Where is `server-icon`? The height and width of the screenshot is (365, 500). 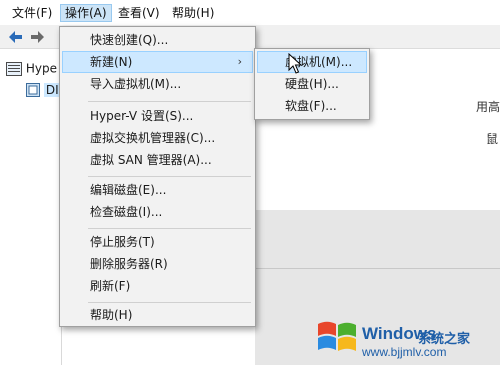 server-icon is located at coordinates (33, 89).